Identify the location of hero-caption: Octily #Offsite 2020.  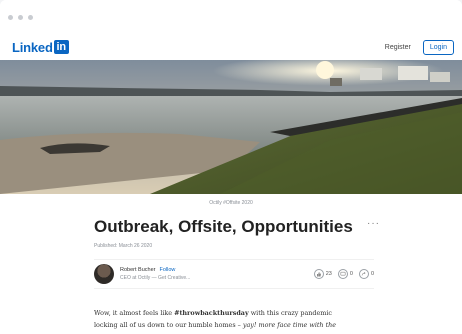
(231, 203).